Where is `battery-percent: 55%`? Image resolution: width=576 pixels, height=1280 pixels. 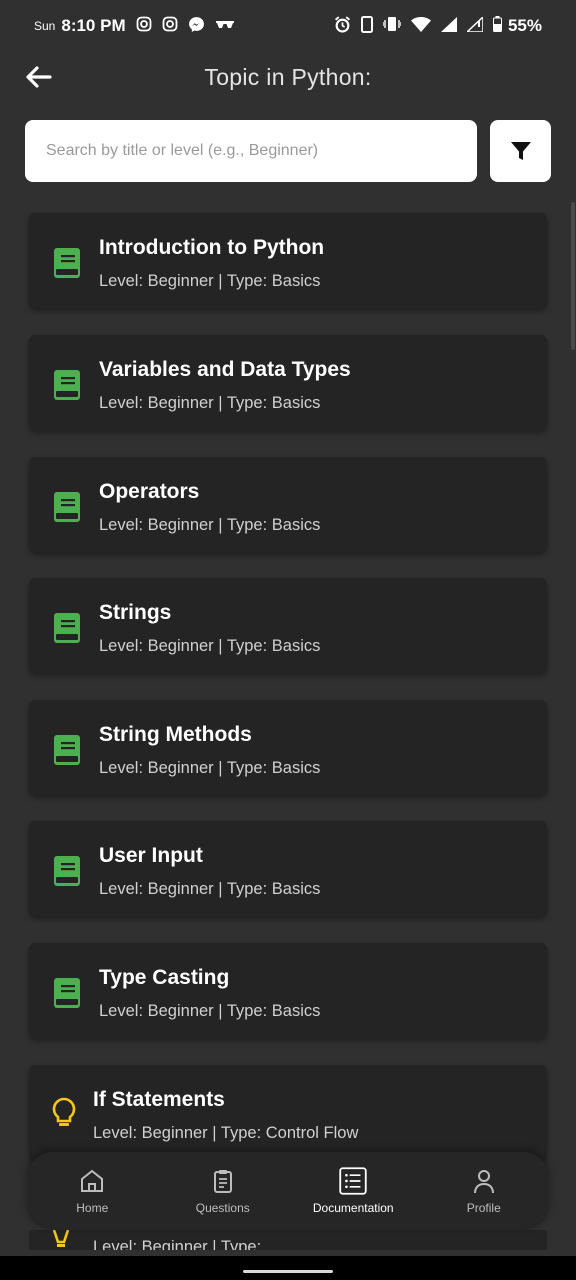 battery-percent: 55% is located at coordinates (524, 25).